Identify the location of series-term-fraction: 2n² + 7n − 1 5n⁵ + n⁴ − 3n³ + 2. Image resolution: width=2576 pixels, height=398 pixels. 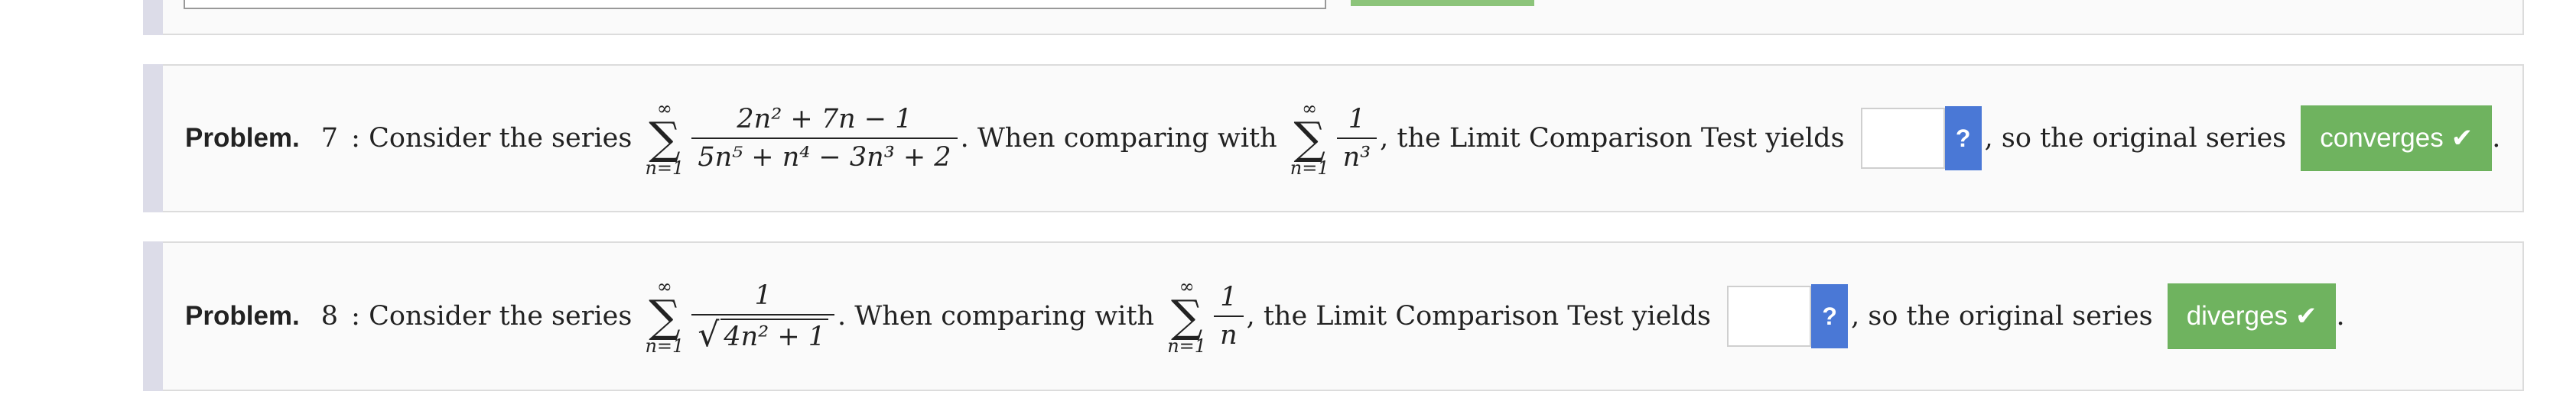
(825, 138).